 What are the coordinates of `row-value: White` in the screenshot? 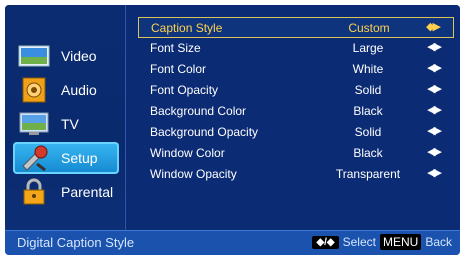 It's located at (368, 69).